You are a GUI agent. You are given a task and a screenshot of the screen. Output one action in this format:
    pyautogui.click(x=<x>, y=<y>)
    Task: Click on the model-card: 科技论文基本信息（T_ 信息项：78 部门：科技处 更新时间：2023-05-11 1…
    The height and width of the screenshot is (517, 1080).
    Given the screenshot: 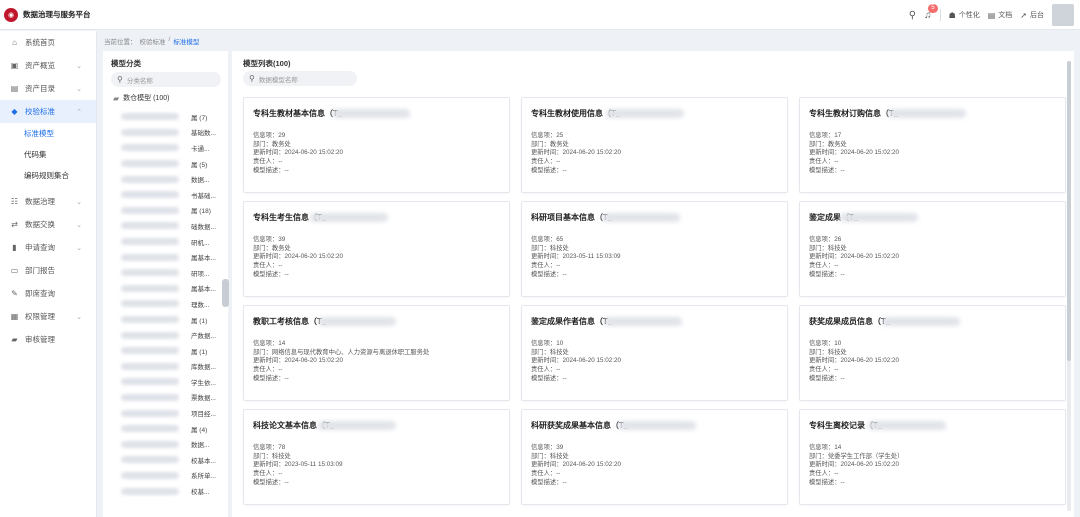 What is the action you would take?
    pyautogui.click(x=376, y=457)
    